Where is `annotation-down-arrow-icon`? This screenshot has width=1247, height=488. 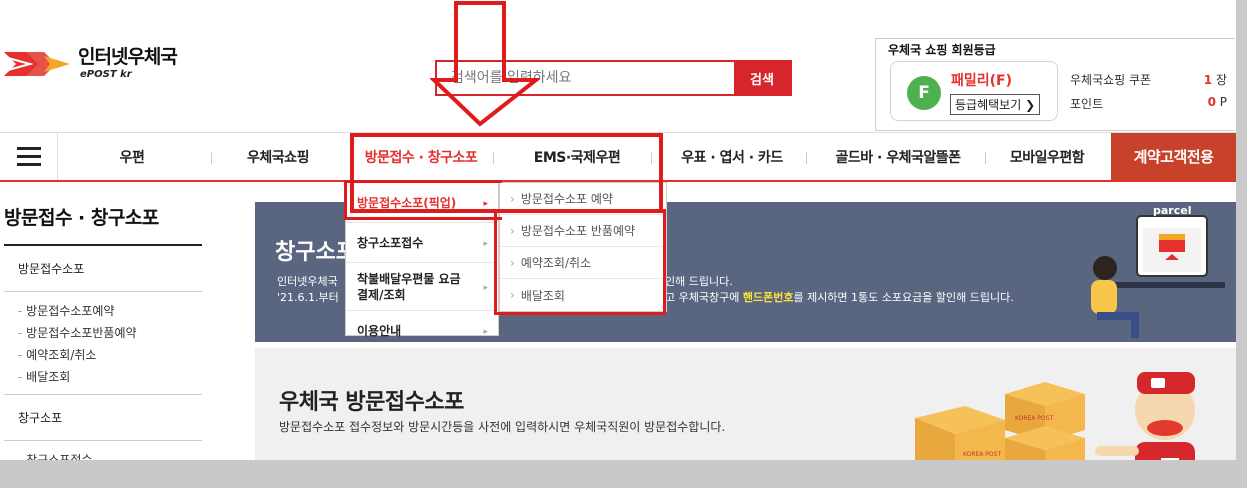
annotation-down-arrow-icon is located at coordinates (485, 64).